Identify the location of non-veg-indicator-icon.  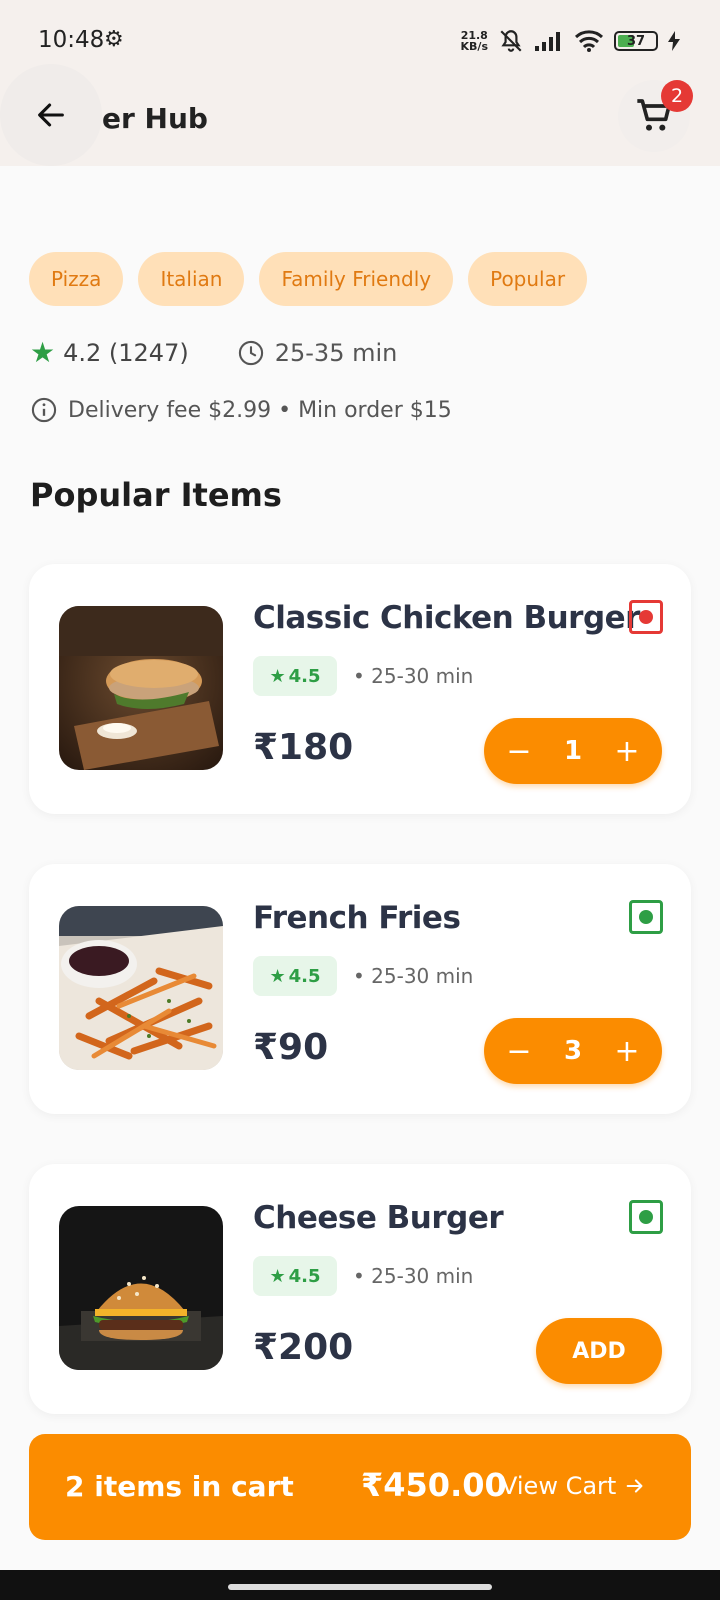
(646, 617).